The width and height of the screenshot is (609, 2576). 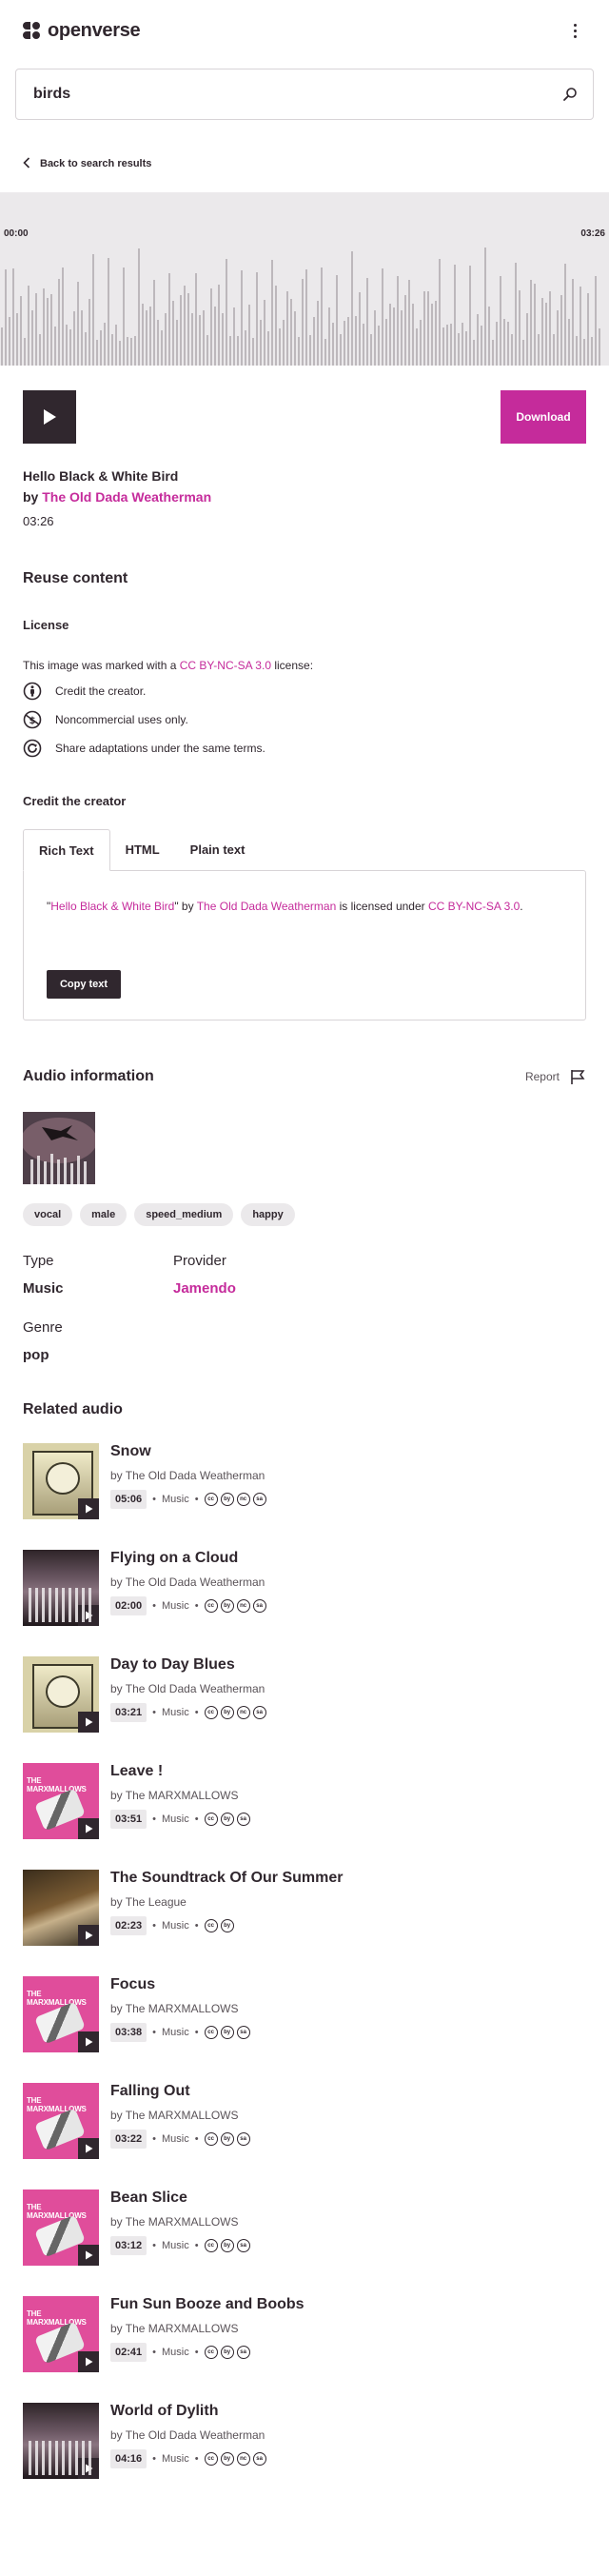 What do you see at coordinates (180, 2091) in the screenshot?
I see `related-title: Falling Out` at bounding box center [180, 2091].